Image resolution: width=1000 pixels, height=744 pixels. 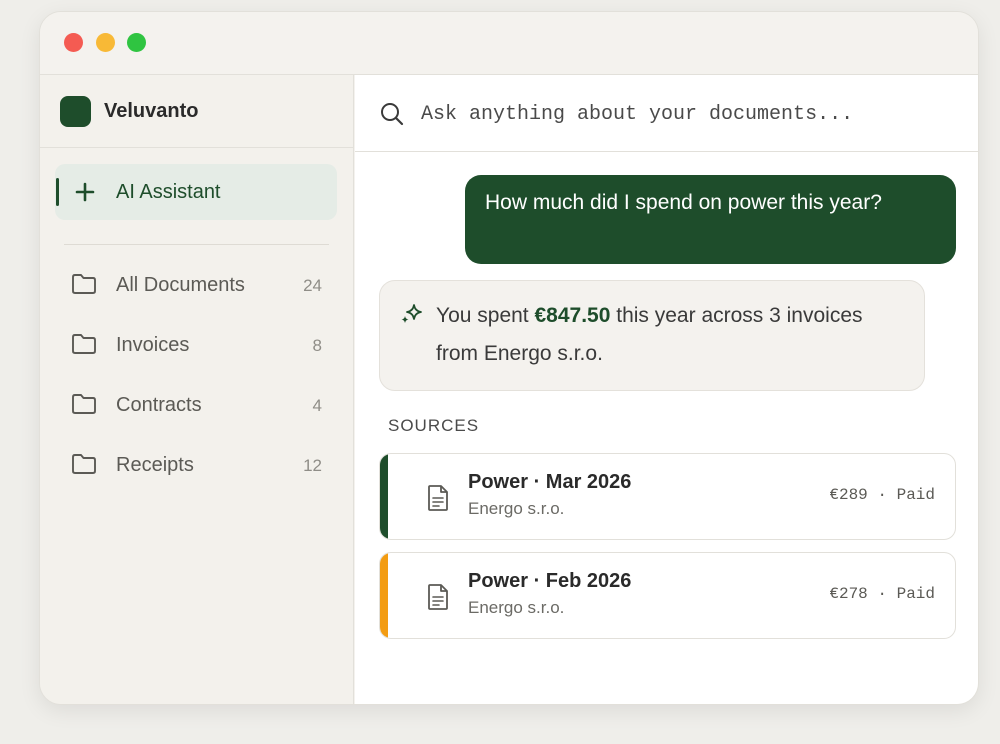 I want to click on sidebar-item-label: Receipts, so click(x=155, y=465).